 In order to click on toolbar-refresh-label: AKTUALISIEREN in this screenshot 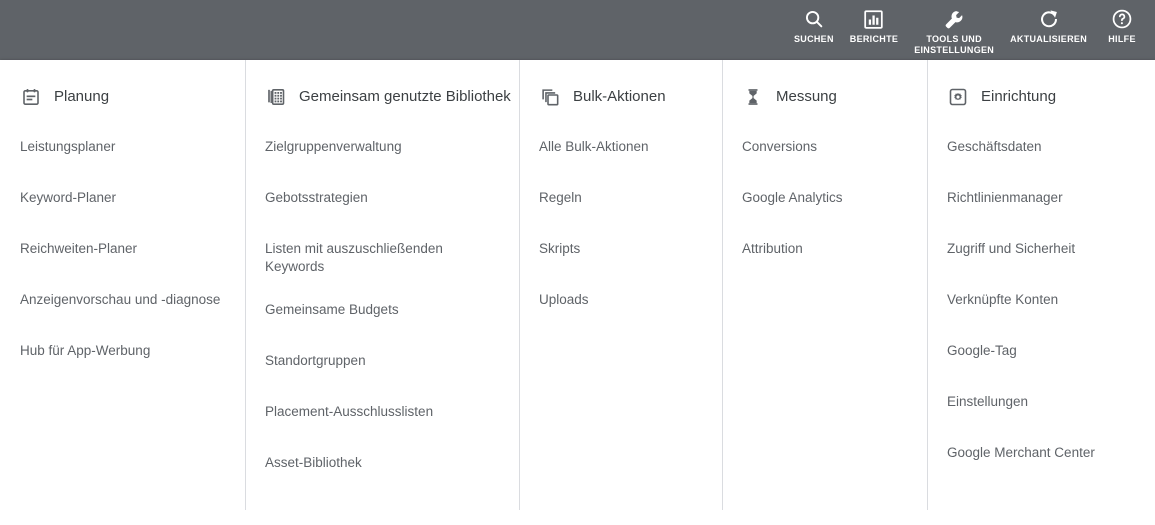, I will do `click(1048, 39)`.